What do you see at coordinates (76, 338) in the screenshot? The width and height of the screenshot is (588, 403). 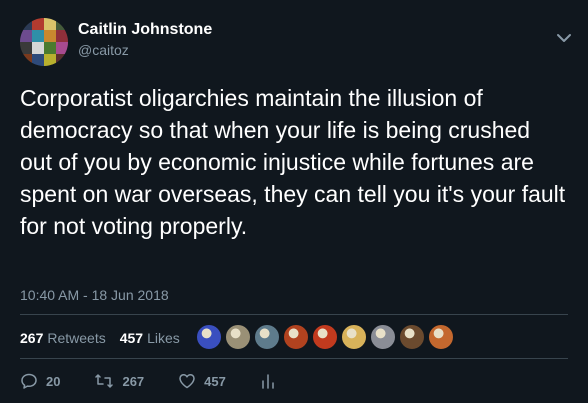 I see `retweets-label: Retweets` at bounding box center [76, 338].